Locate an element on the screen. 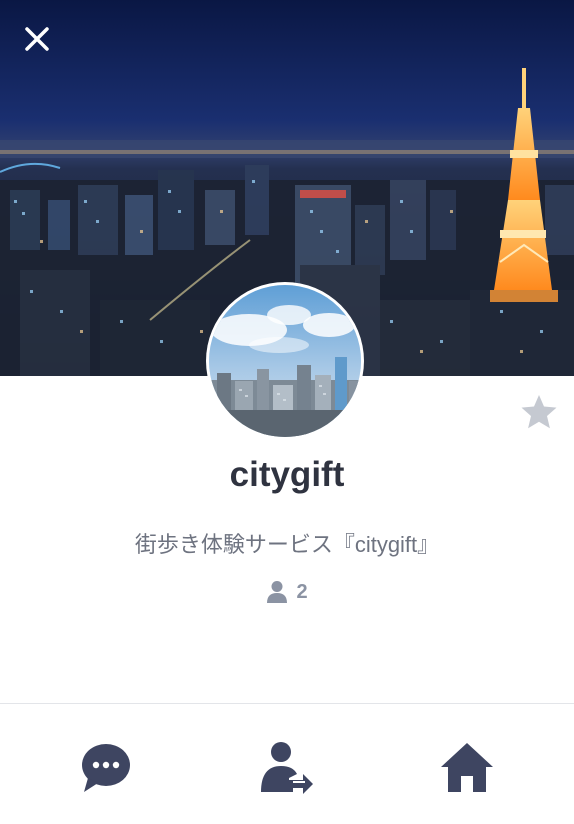  person-icon is located at coordinates (277, 592).